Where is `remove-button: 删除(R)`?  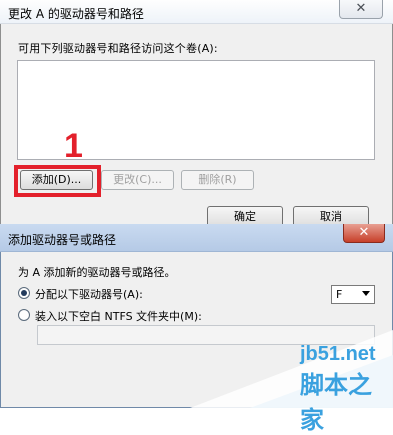
remove-button: 删除(R) is located at coordinates (217, 180).